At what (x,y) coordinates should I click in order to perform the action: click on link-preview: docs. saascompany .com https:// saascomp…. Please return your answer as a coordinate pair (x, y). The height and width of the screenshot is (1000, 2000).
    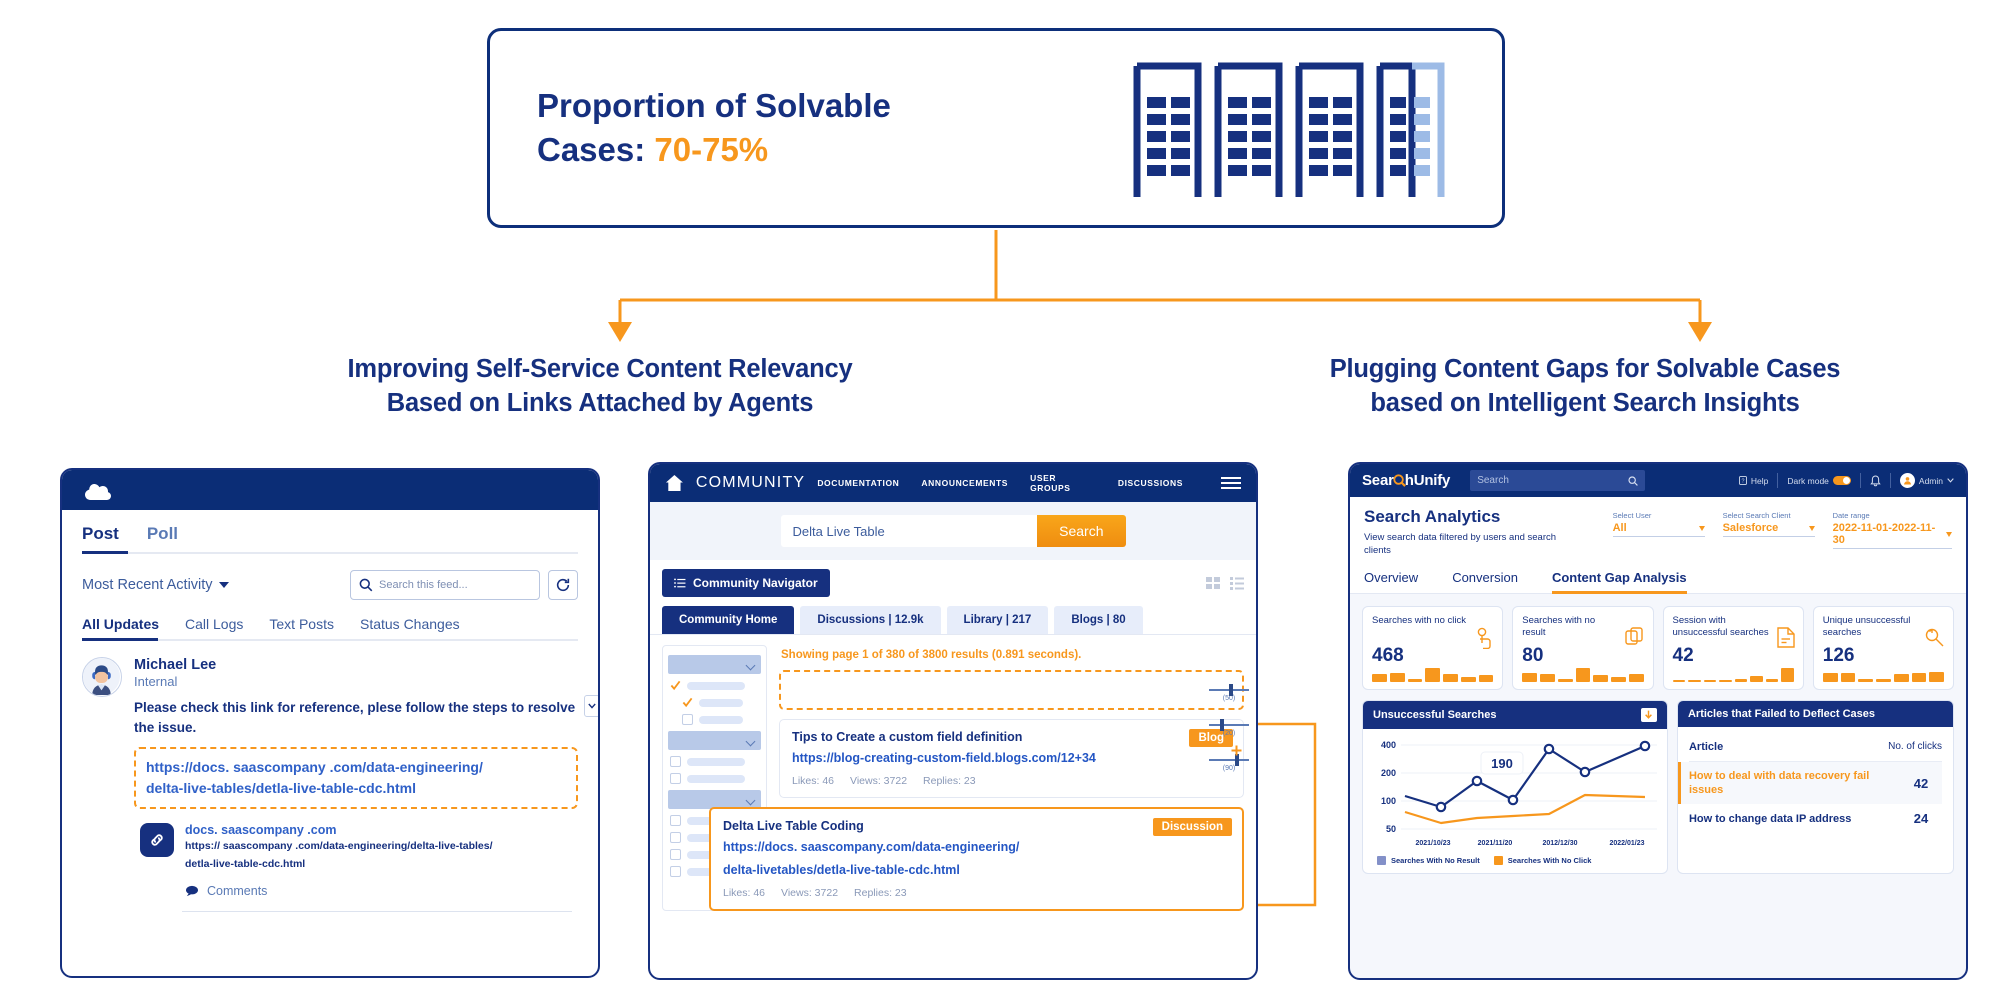
    Looking at the image, I should click on (356, 860).